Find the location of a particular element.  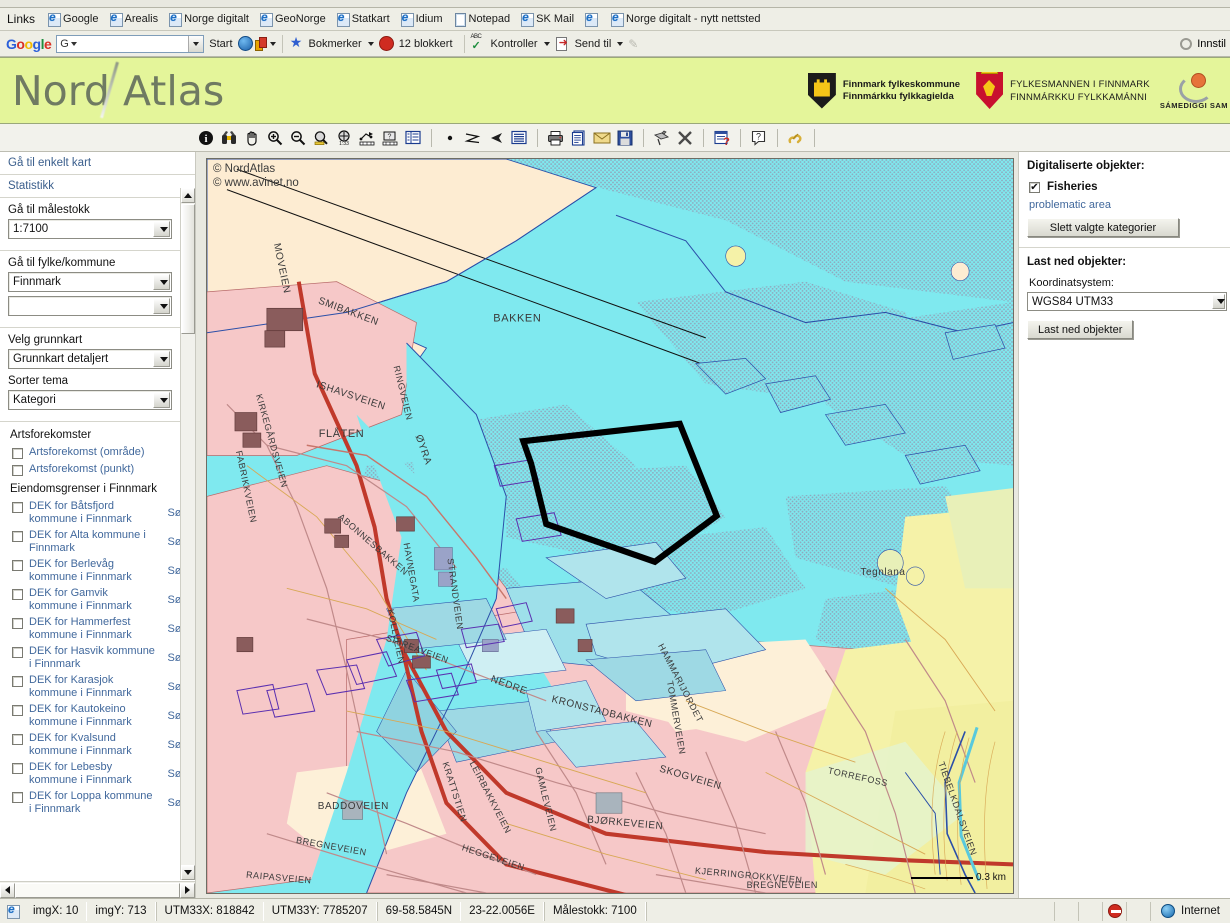

search-dropdown-button is located at coordinates (196, 43).